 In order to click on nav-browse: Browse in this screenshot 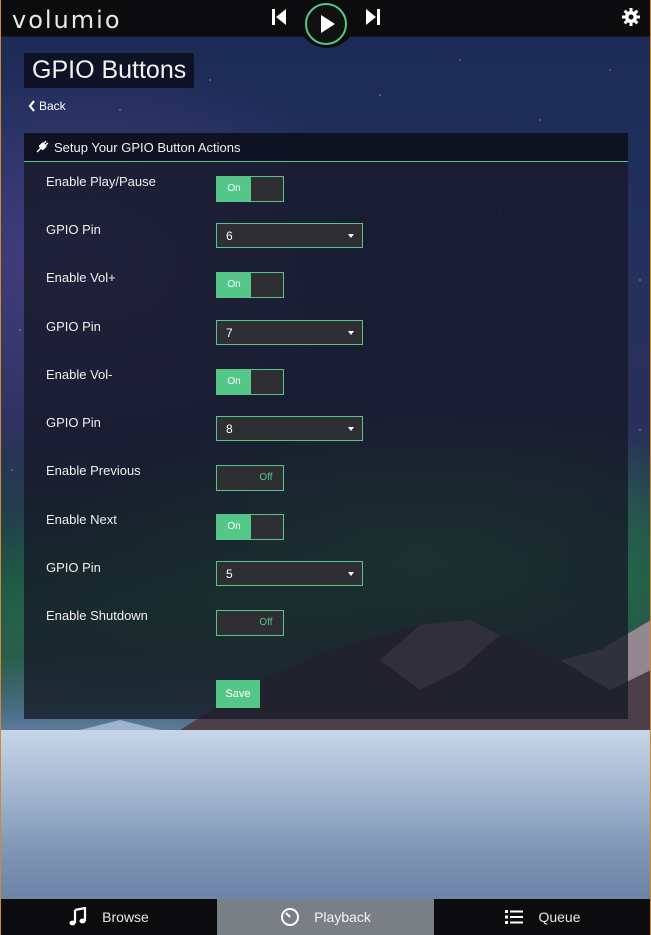, I will do `click(108, 917)`.